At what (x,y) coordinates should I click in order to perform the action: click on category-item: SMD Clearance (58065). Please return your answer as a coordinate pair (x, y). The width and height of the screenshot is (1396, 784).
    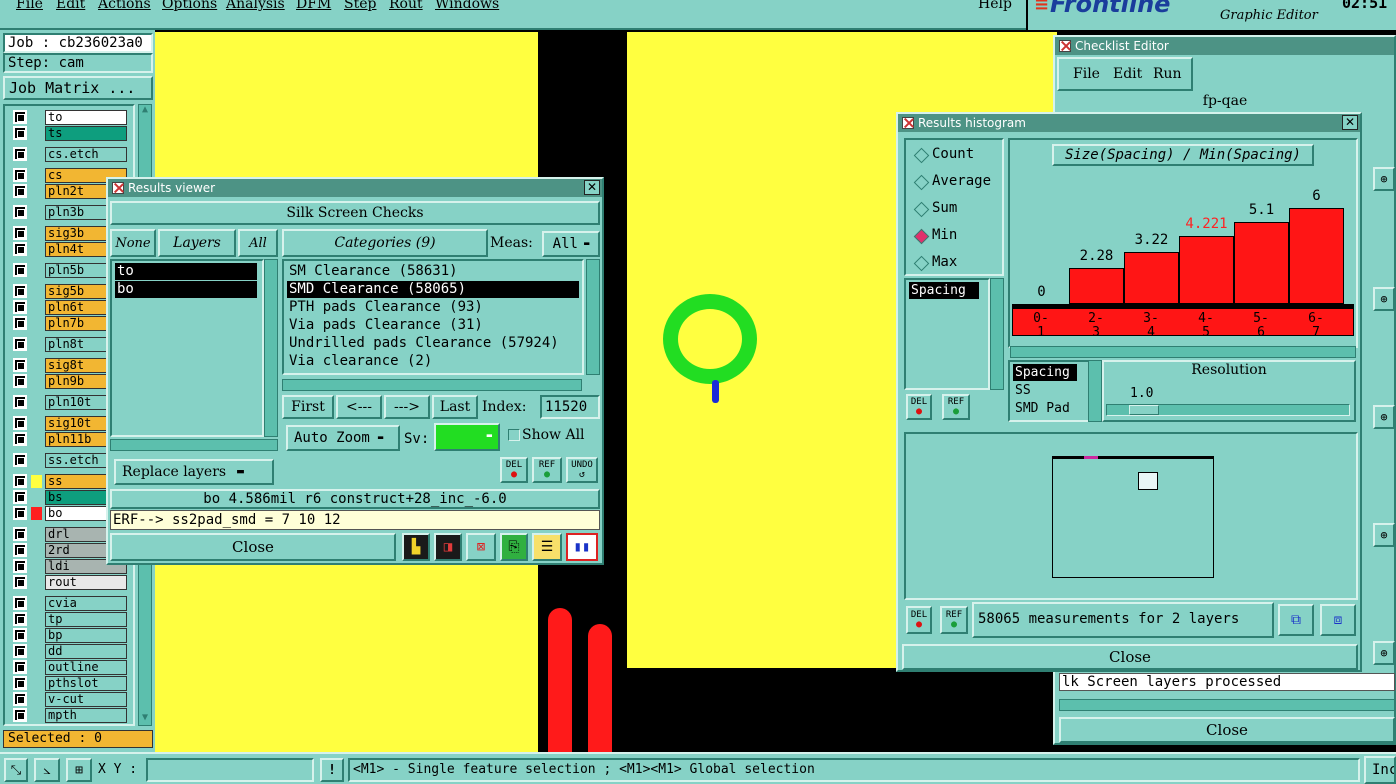
    Looking at the image, I should click on (433, 289).